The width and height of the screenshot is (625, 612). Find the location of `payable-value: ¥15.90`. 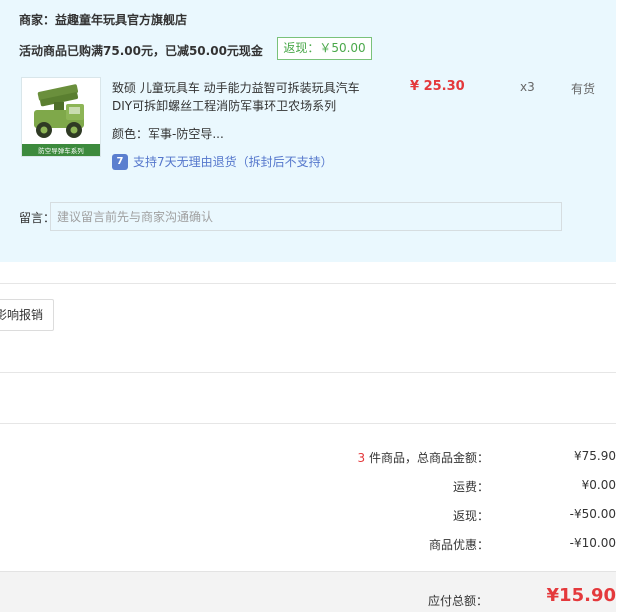

payable-value: ¥15.90 is located at coordinates (581, 595).